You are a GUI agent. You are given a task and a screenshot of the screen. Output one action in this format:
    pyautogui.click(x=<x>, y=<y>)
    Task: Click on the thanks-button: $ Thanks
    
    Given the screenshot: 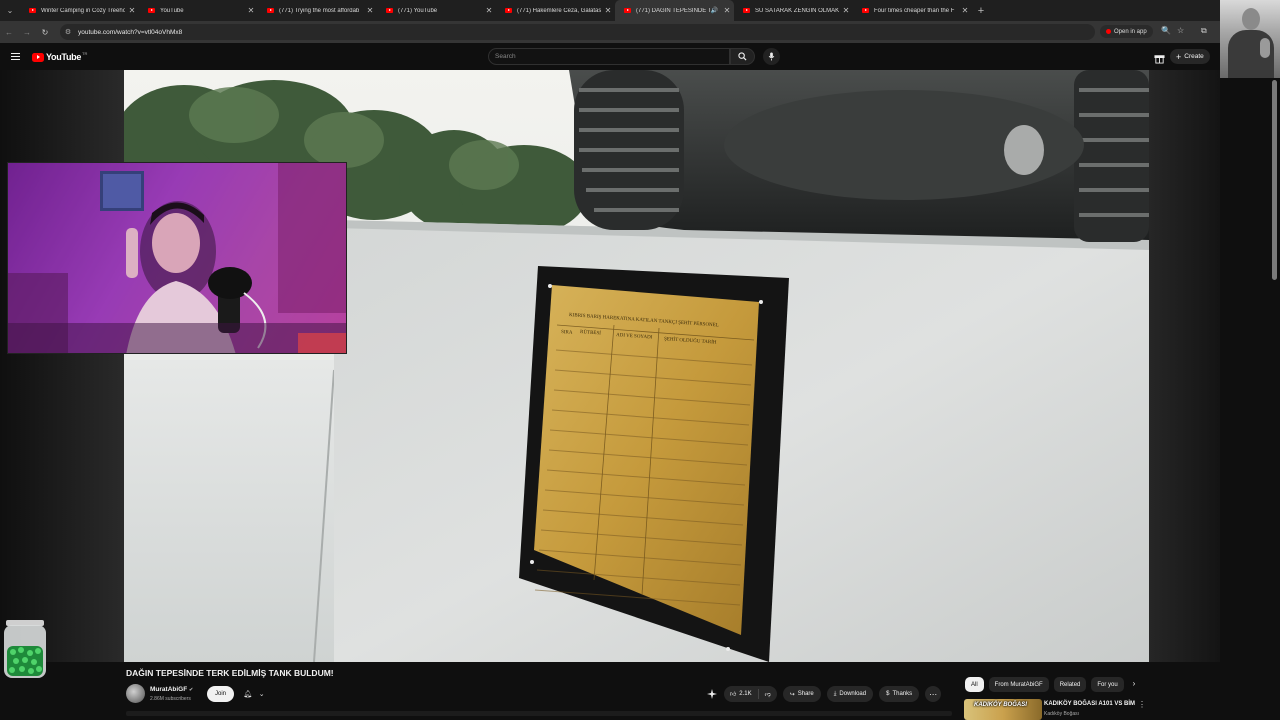 What is the action you would take?
    pyautogui.click(x=899, y=694)
    